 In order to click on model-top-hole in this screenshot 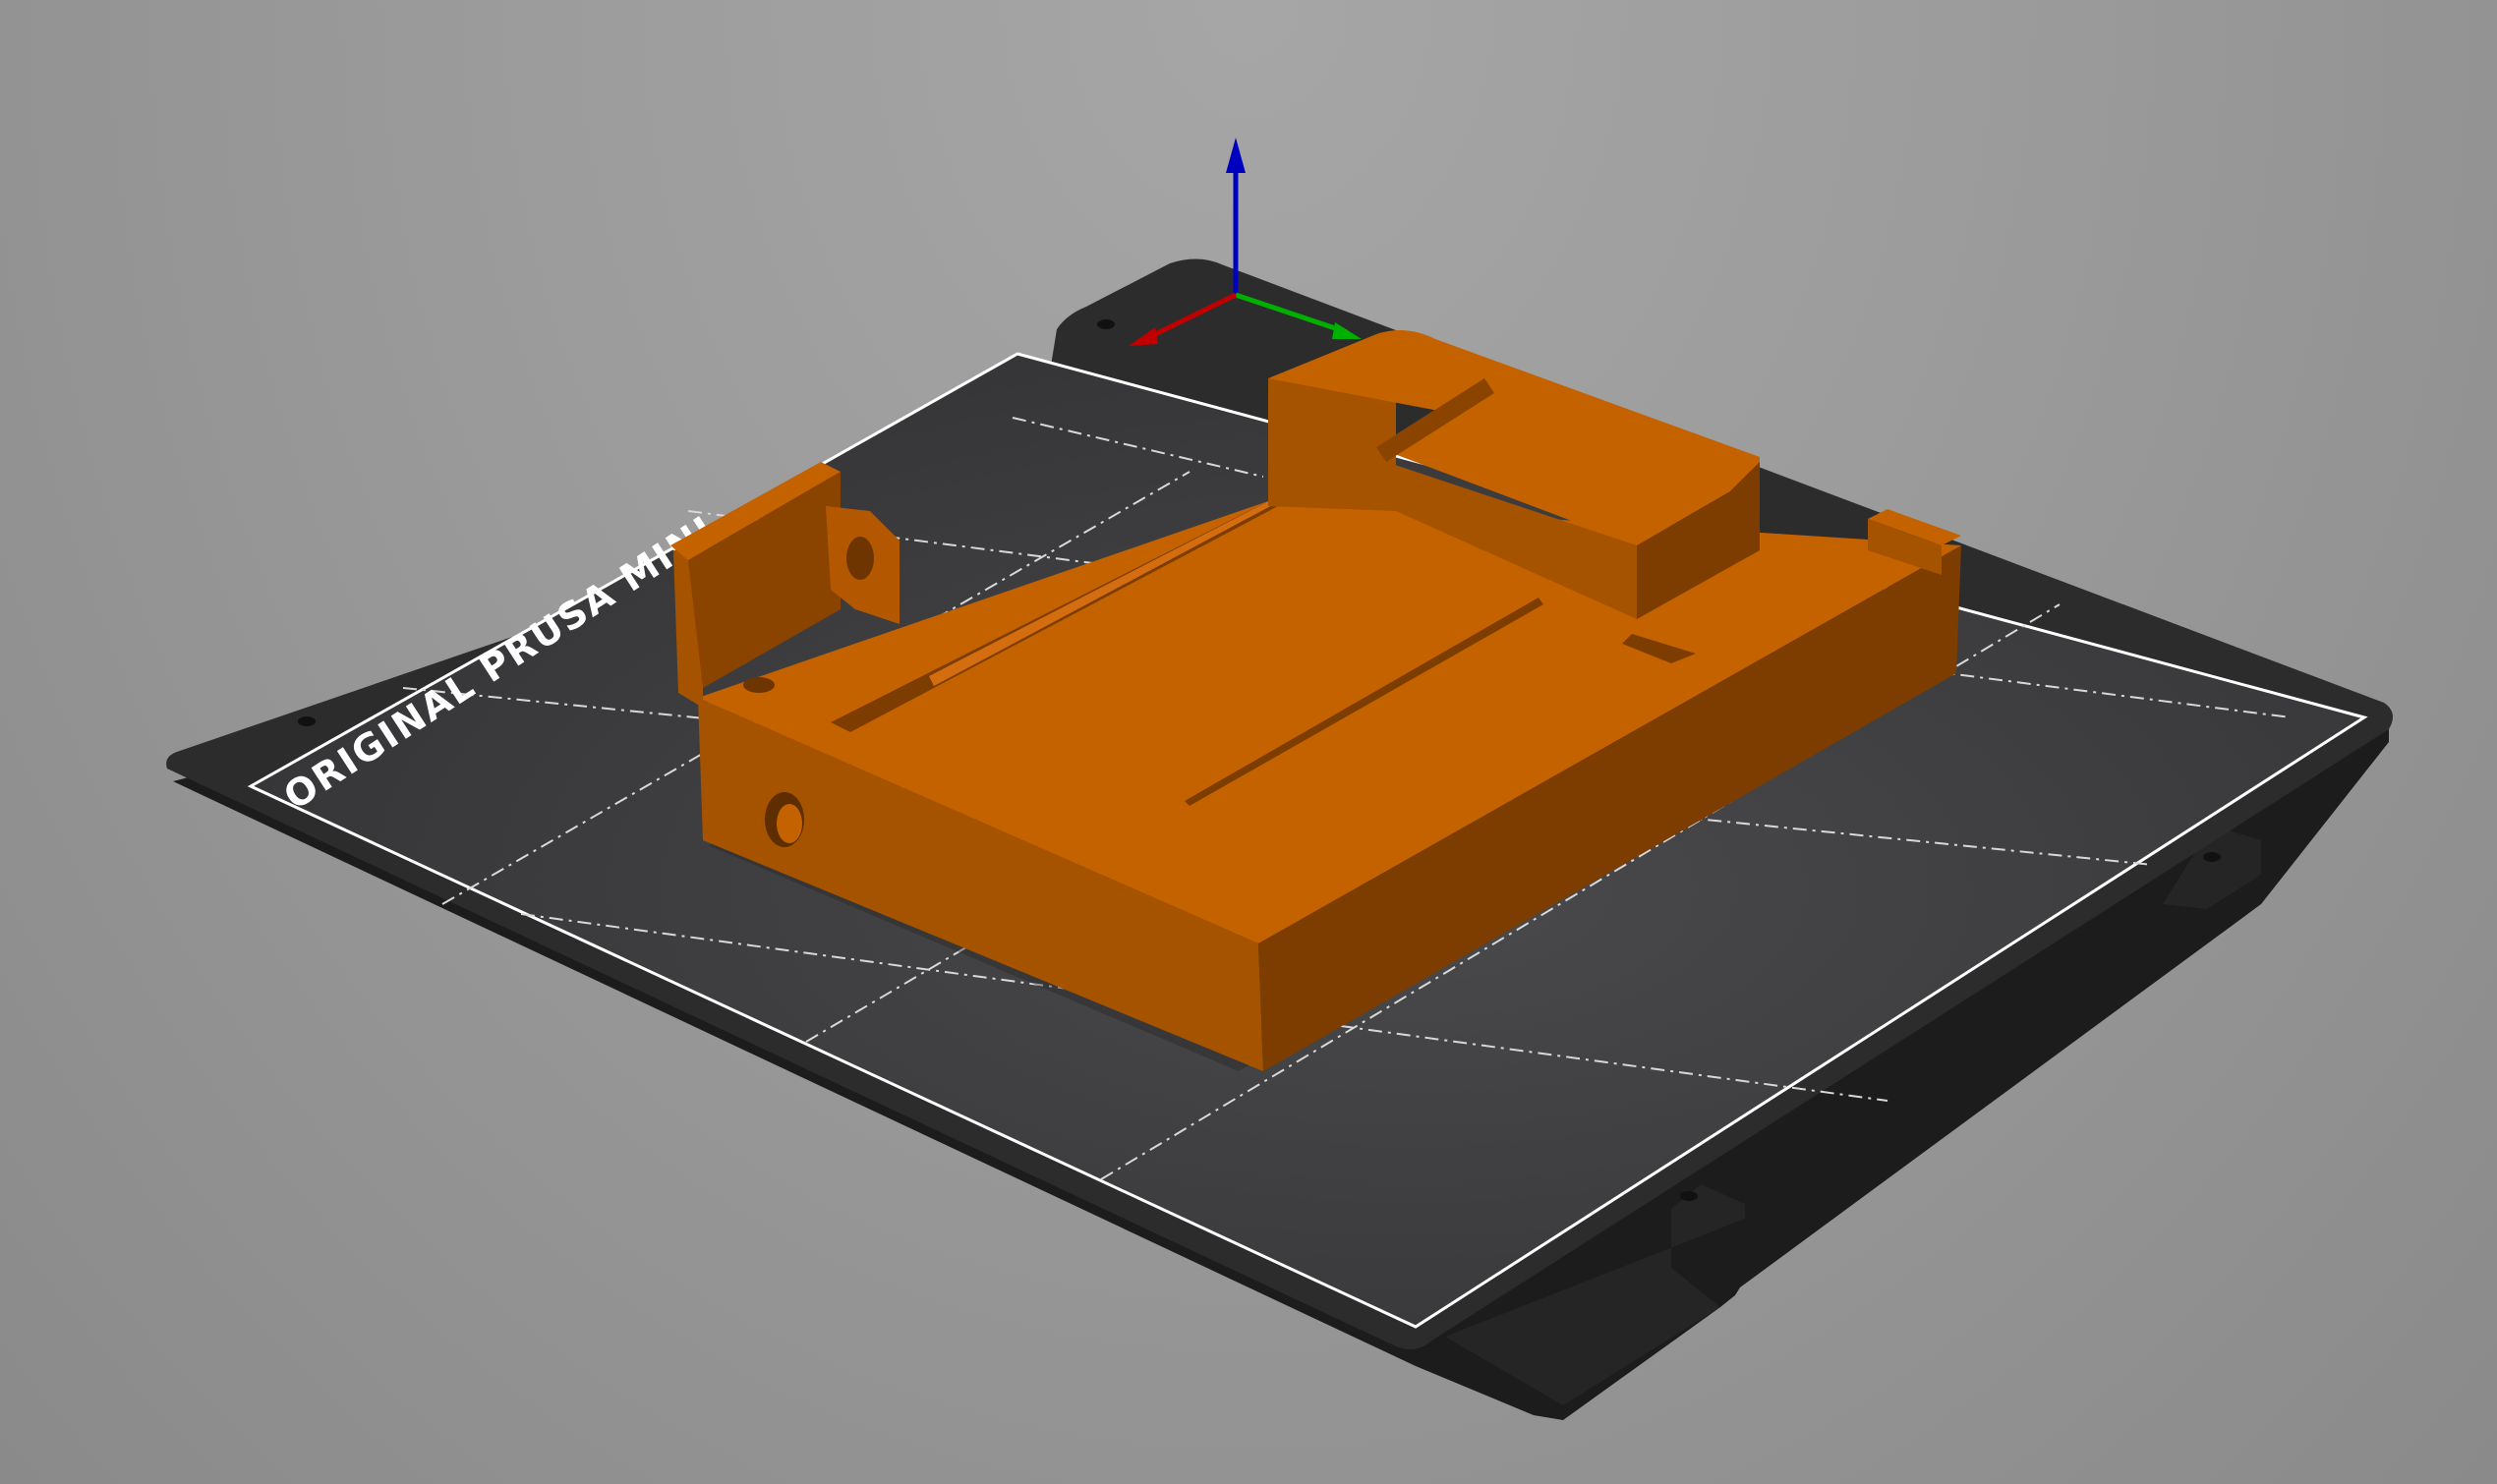, I will do `click(759, 685)`.